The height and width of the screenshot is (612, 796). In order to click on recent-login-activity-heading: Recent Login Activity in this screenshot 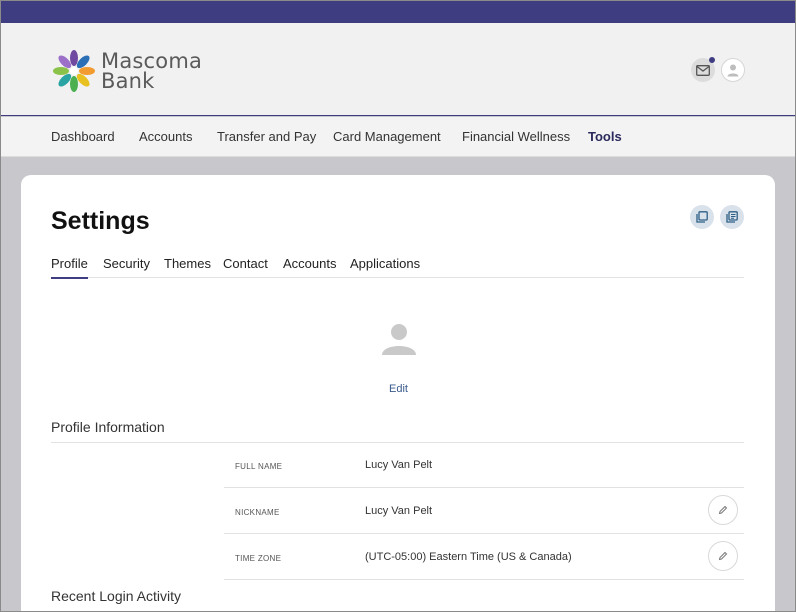, I will do `click(116, 596)`.